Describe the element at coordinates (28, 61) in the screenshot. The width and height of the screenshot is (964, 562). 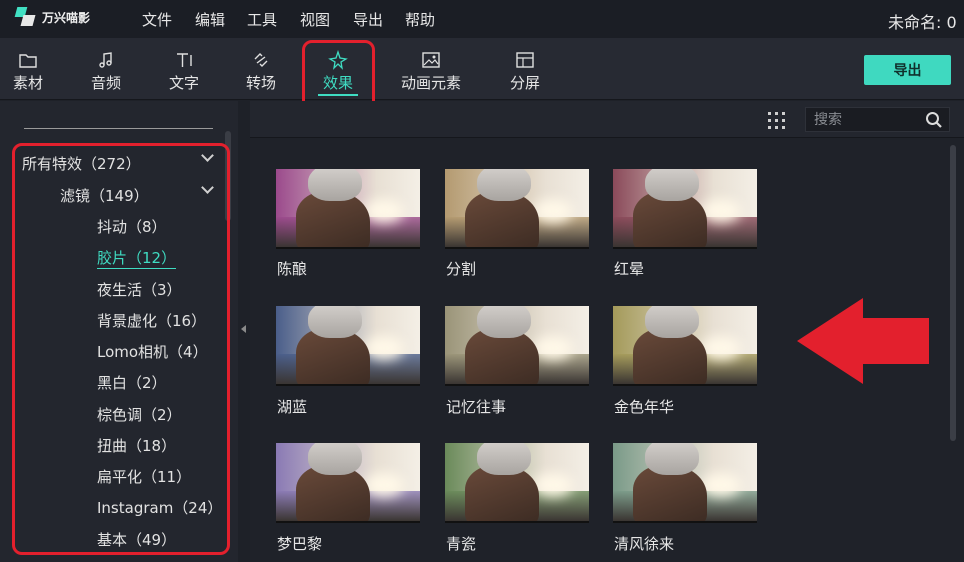
I see `folder-icon` at that location.